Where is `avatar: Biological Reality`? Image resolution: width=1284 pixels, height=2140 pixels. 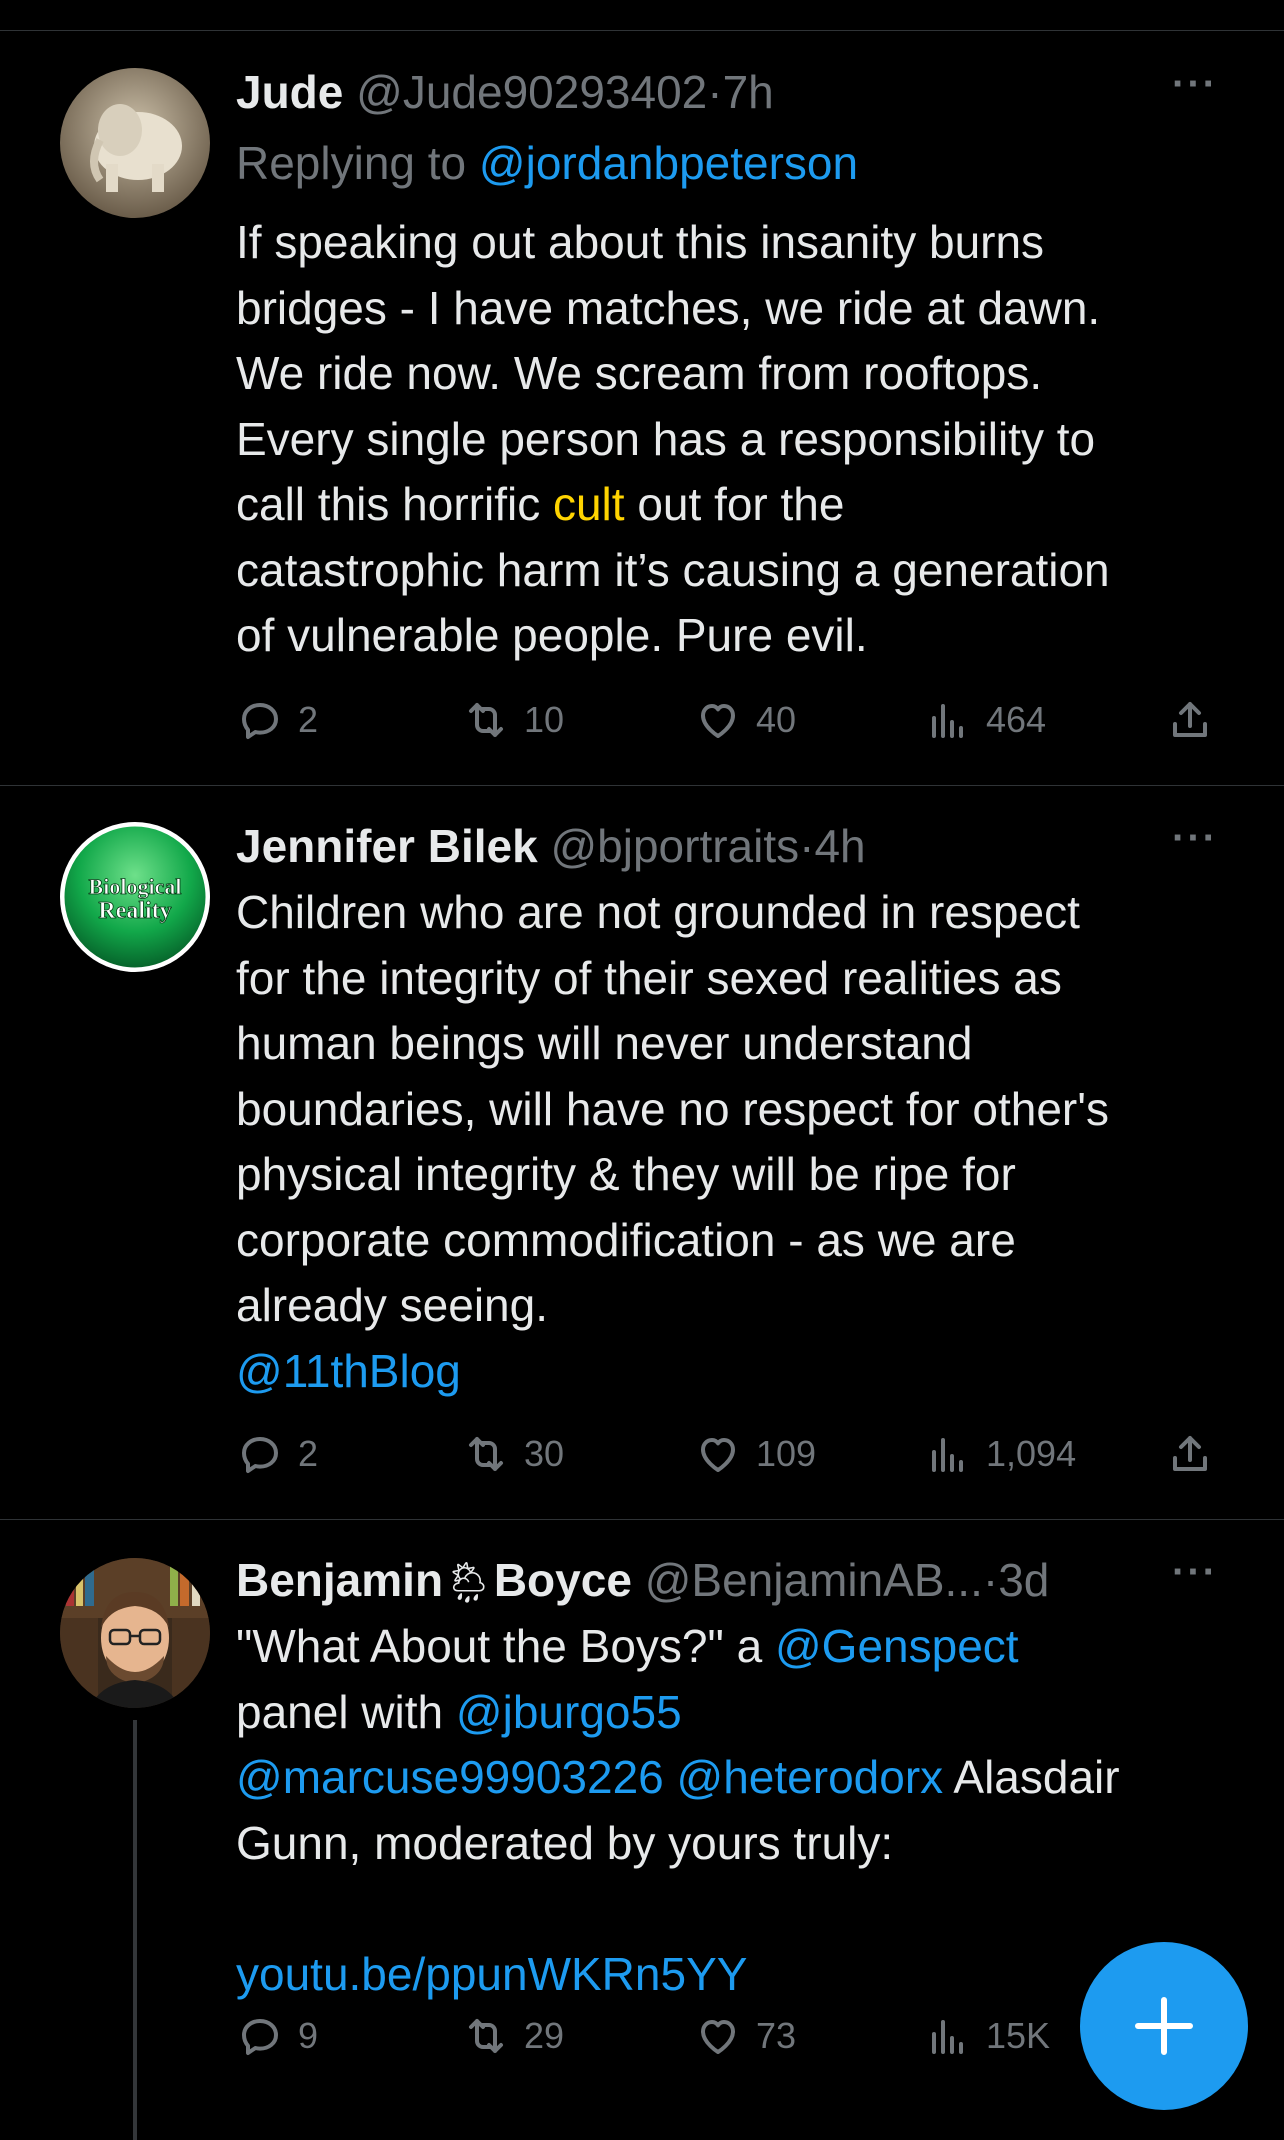 avatar: Biological Reality is located at coordinates (135, 897).